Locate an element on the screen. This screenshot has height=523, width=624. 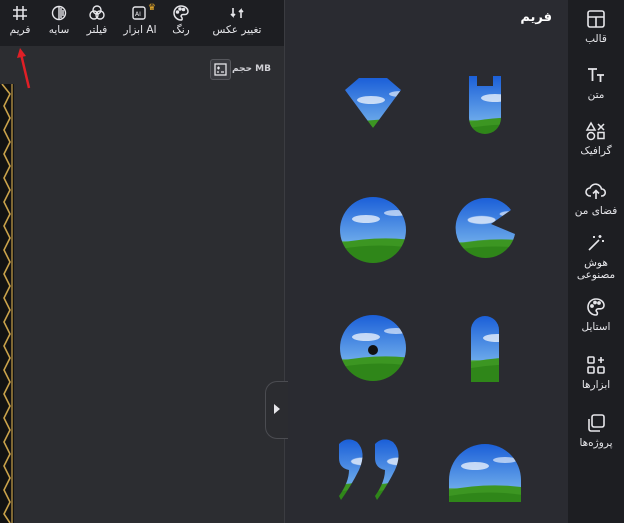
text-icon is located at coordinates (596, 75).